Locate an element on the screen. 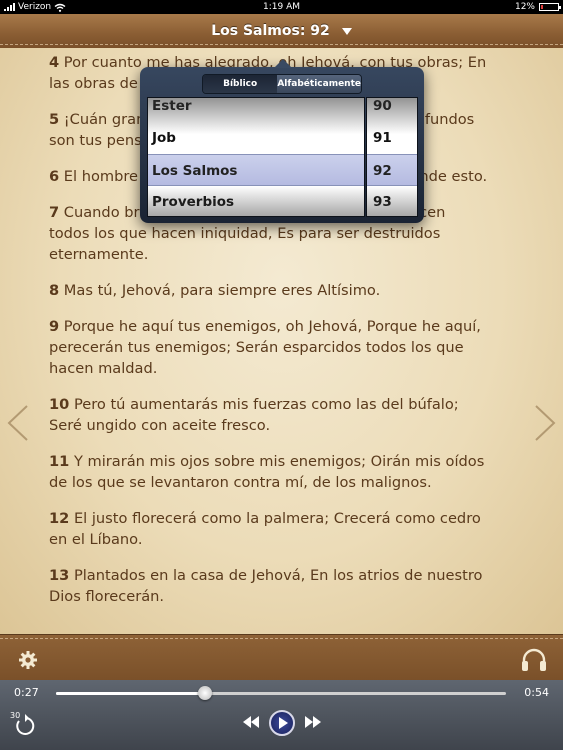 This screenshot has width=563, height=750. battery-level-fill is located at coordinates (542, 7).